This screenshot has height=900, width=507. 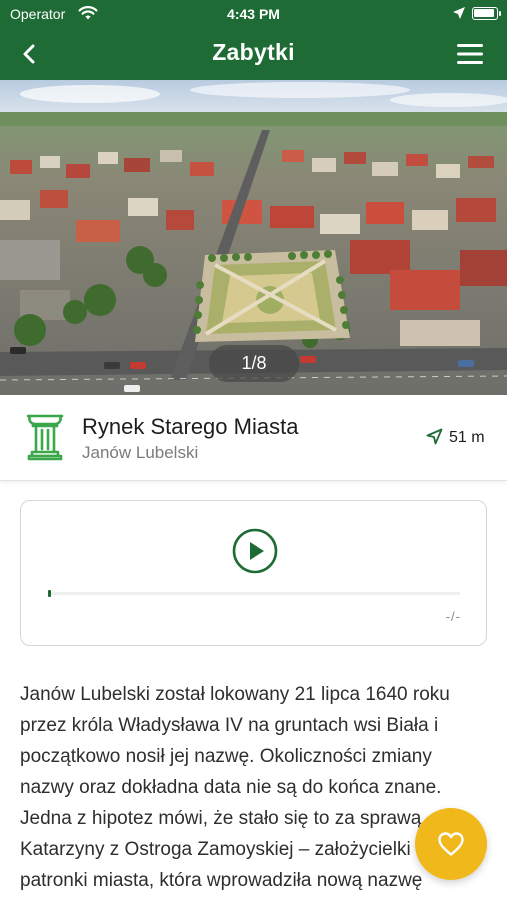 I want to click on page-title: Zabytki, so click(x=253, y=52).